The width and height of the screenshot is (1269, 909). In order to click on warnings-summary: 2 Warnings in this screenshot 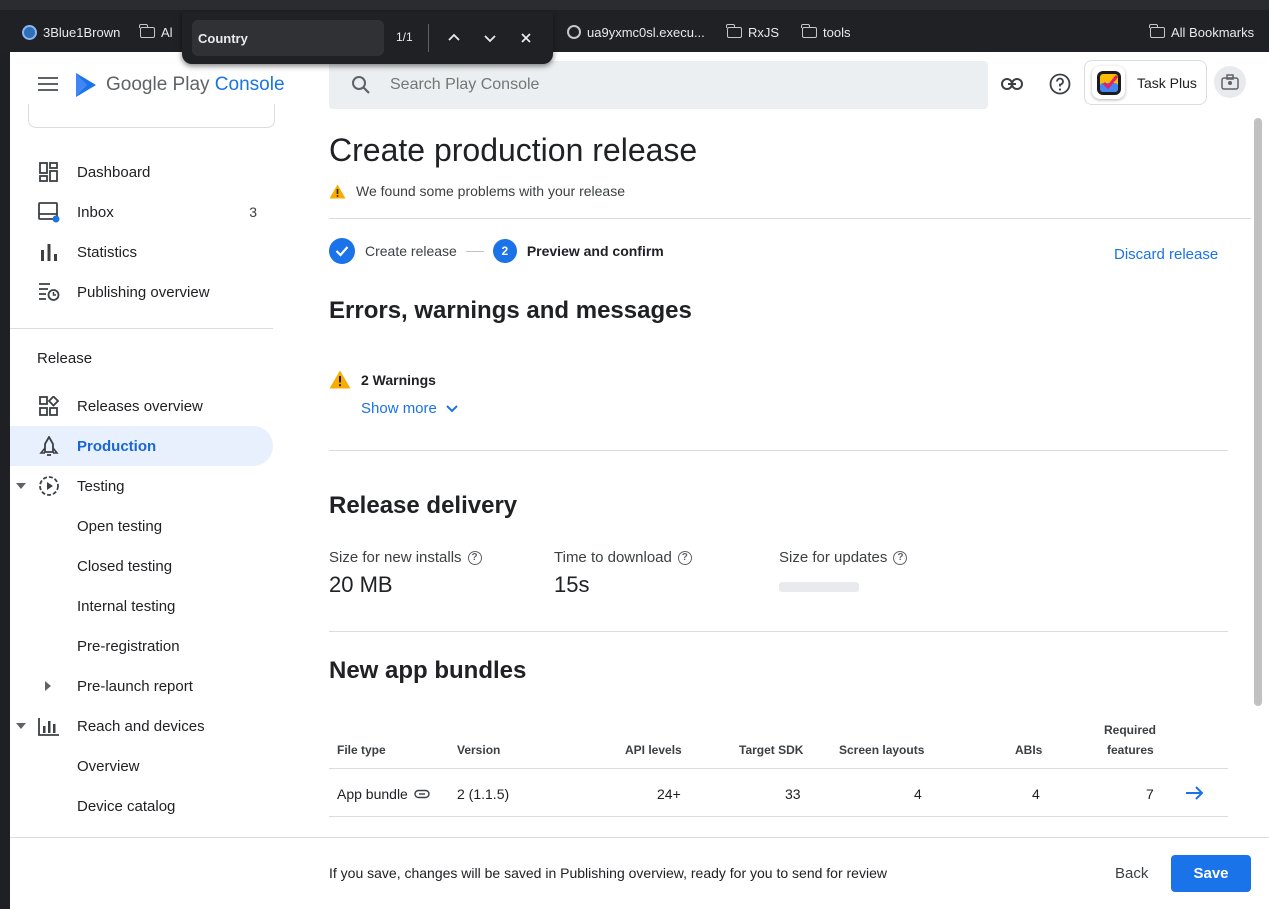, I will do `click(382, 379)`.